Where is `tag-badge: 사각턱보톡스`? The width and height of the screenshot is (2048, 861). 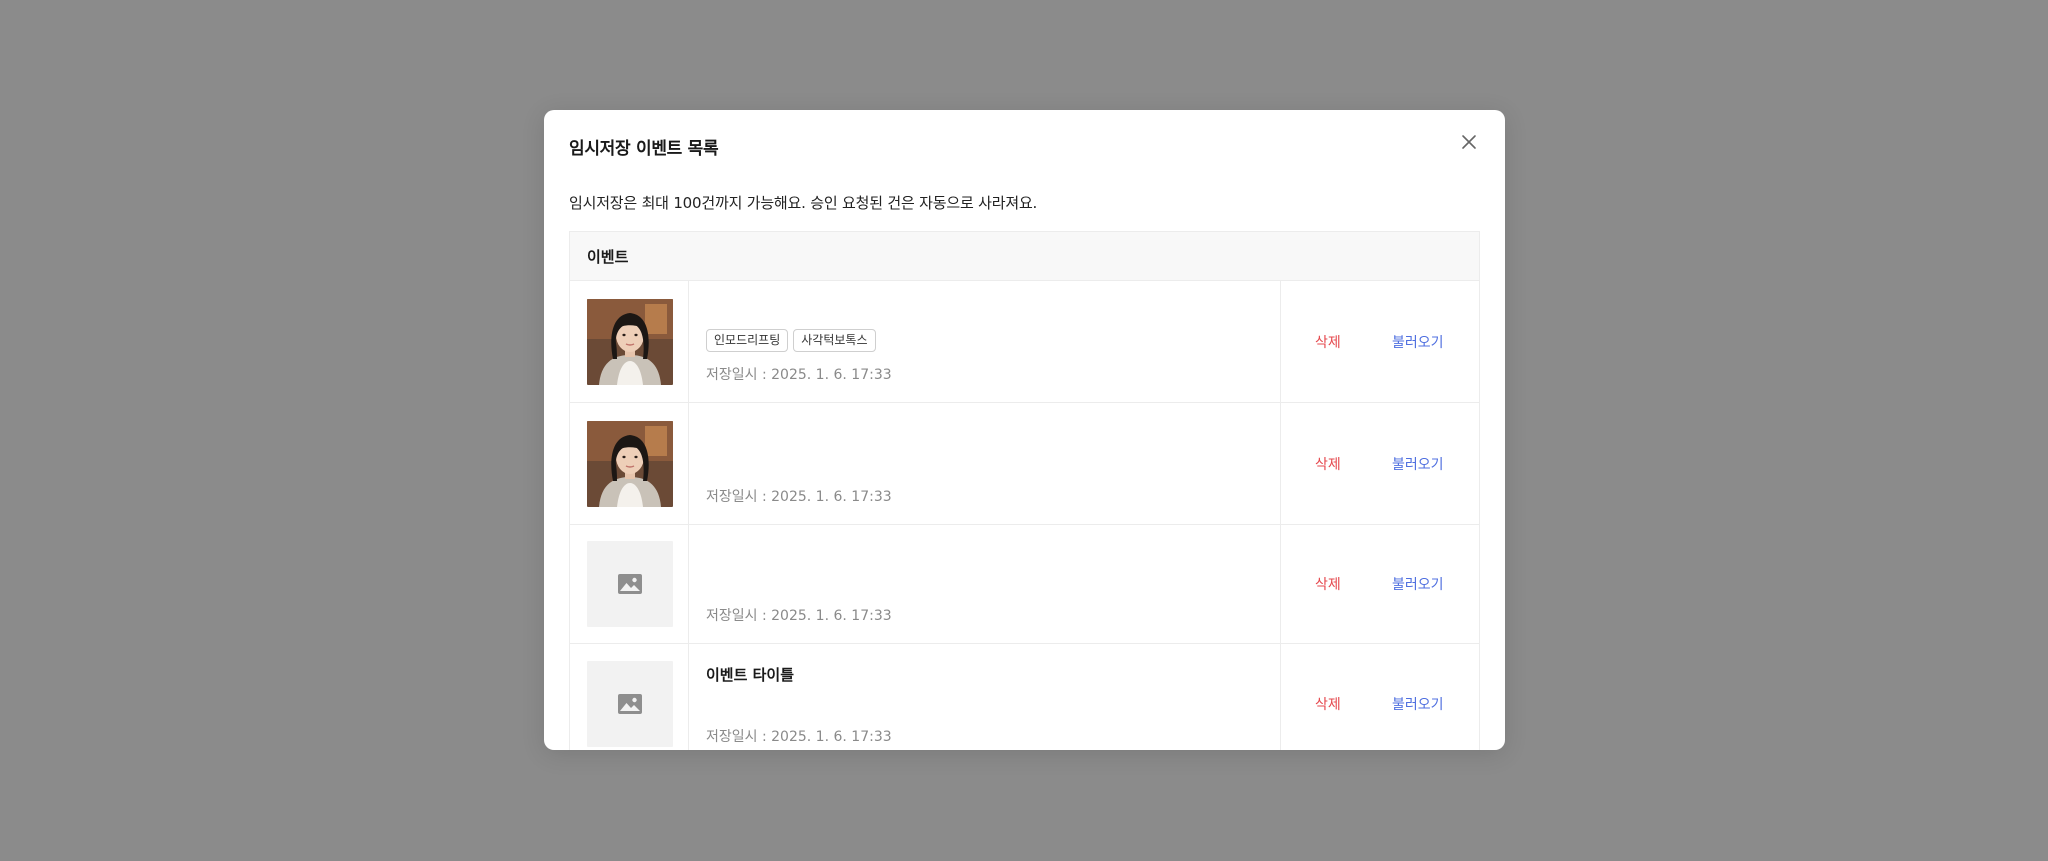
tag-badge: 사각턱보톡스 is located at coordinates (834, 340).